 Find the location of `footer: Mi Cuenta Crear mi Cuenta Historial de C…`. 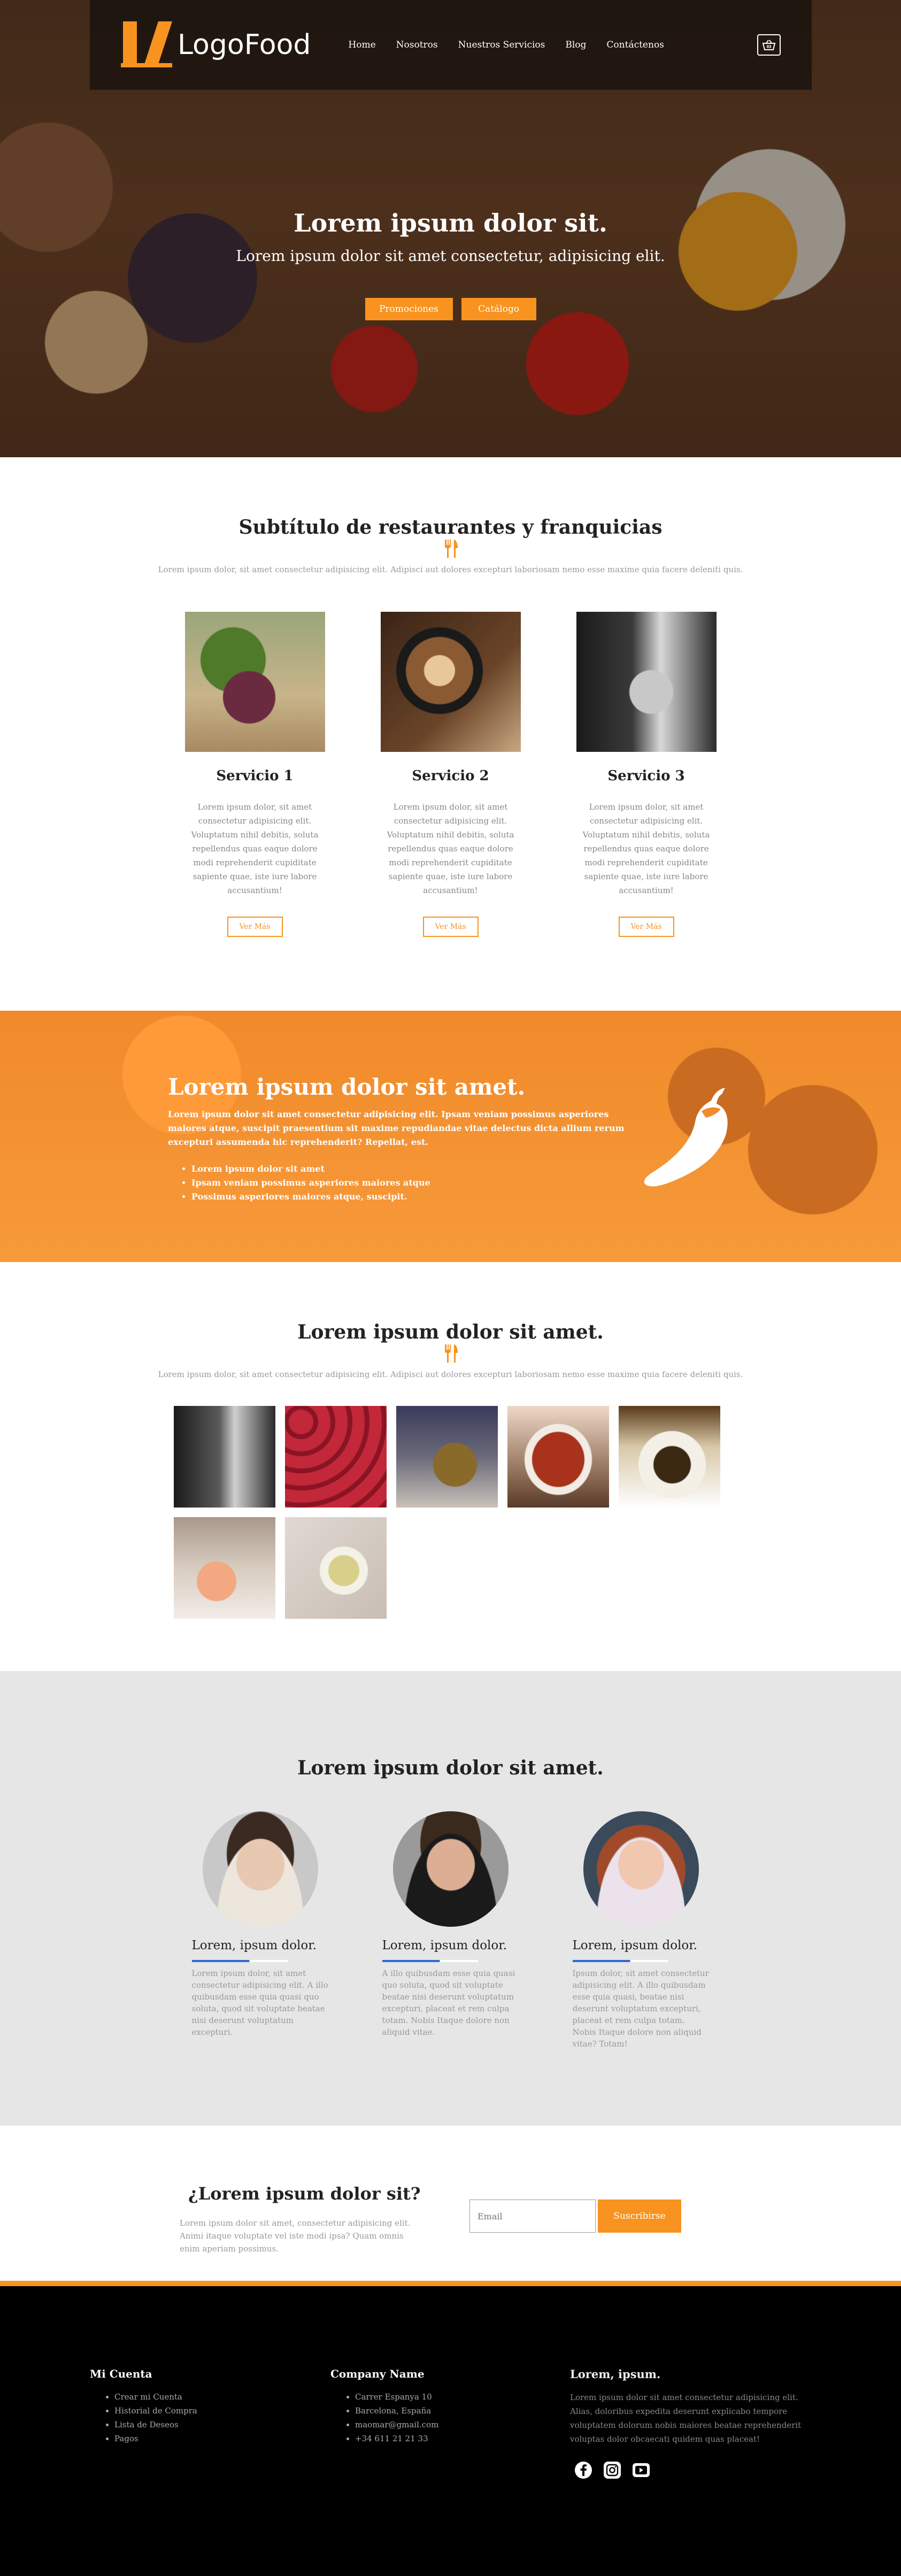

footer: Mi Cuenta Crear mi Cuenta Historial de C… is located at coordinates (451, 2431).